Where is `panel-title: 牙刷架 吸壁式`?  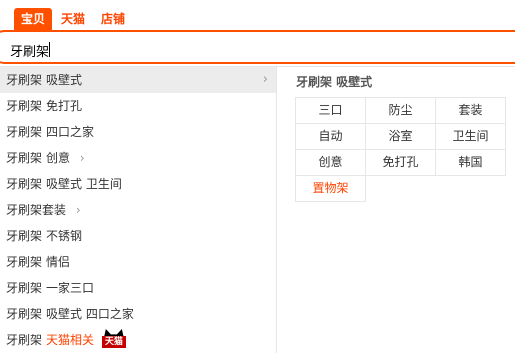
panel-title: 牙刷架 吸壁式 is located at coordinates (334, 82).